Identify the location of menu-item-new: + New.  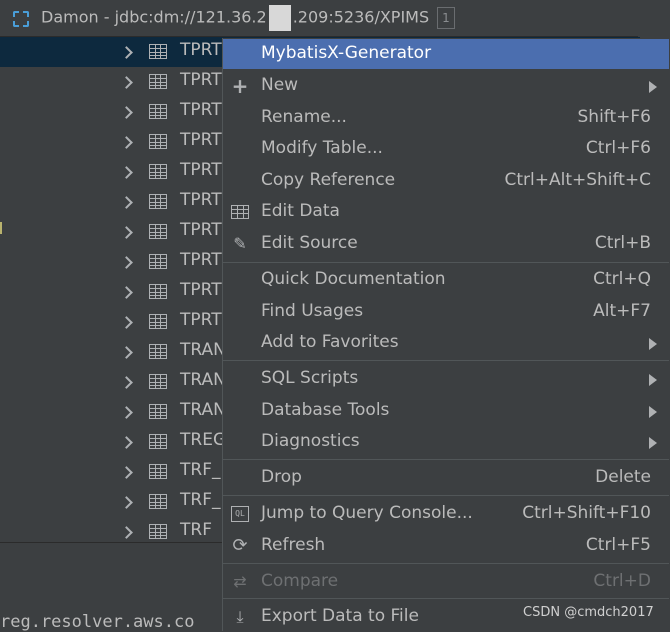
(446, 86).